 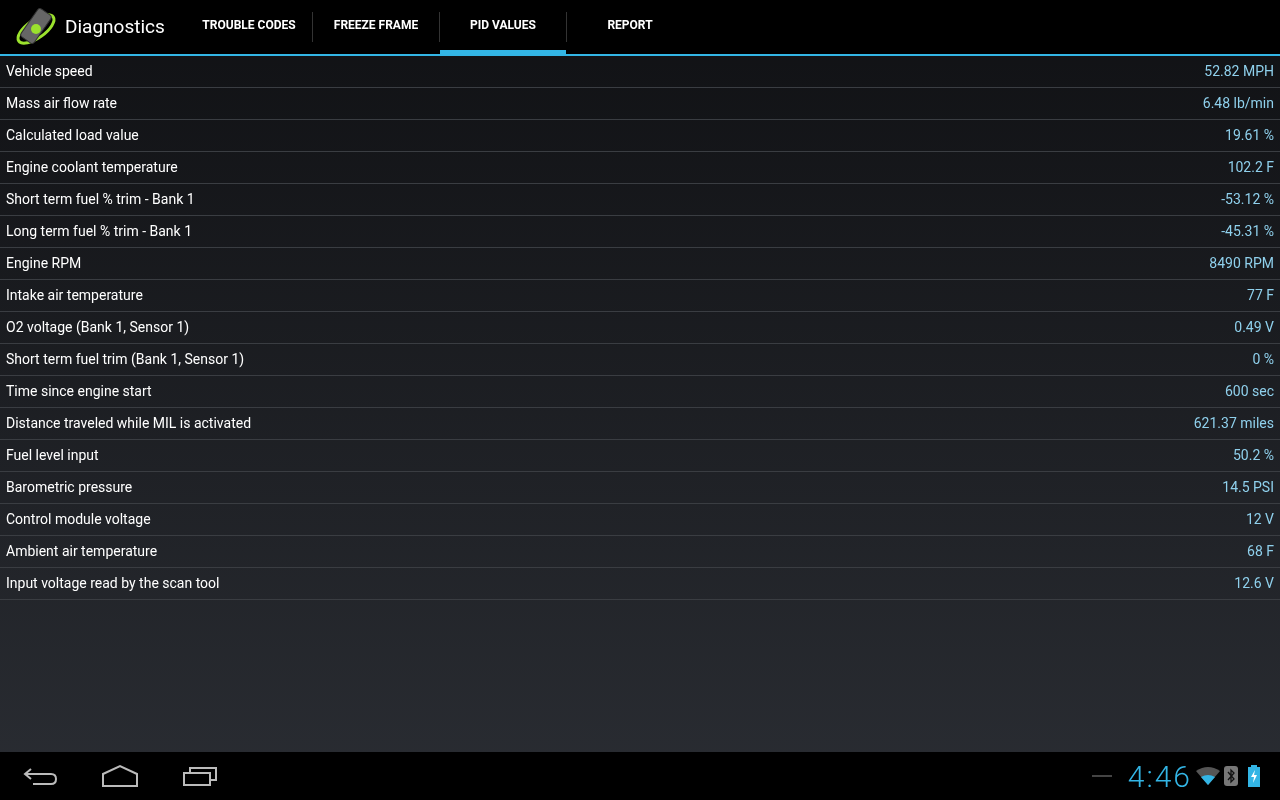 I want to click on pid-name: Distance traveled while MIL is activated, so click(x=129, y=423).